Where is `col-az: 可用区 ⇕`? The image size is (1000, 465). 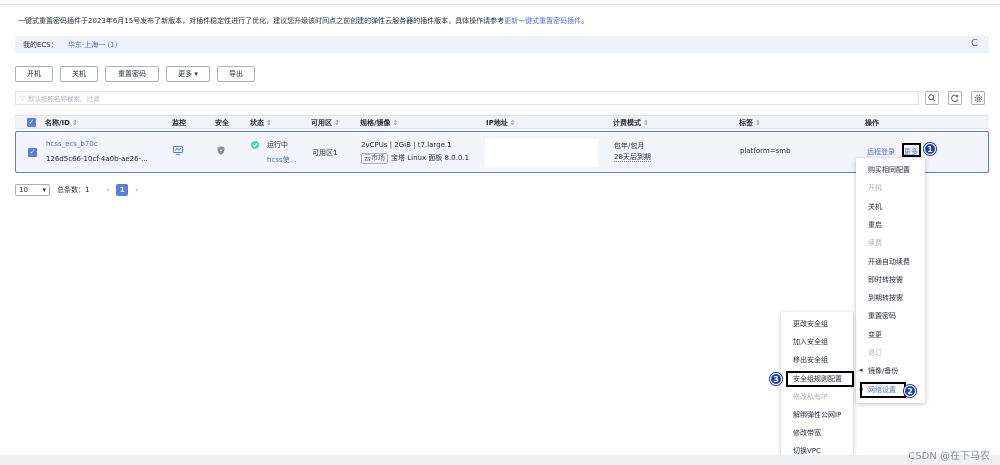 col-az: 可用区 ⇕ is located at coordinates (325, 123).